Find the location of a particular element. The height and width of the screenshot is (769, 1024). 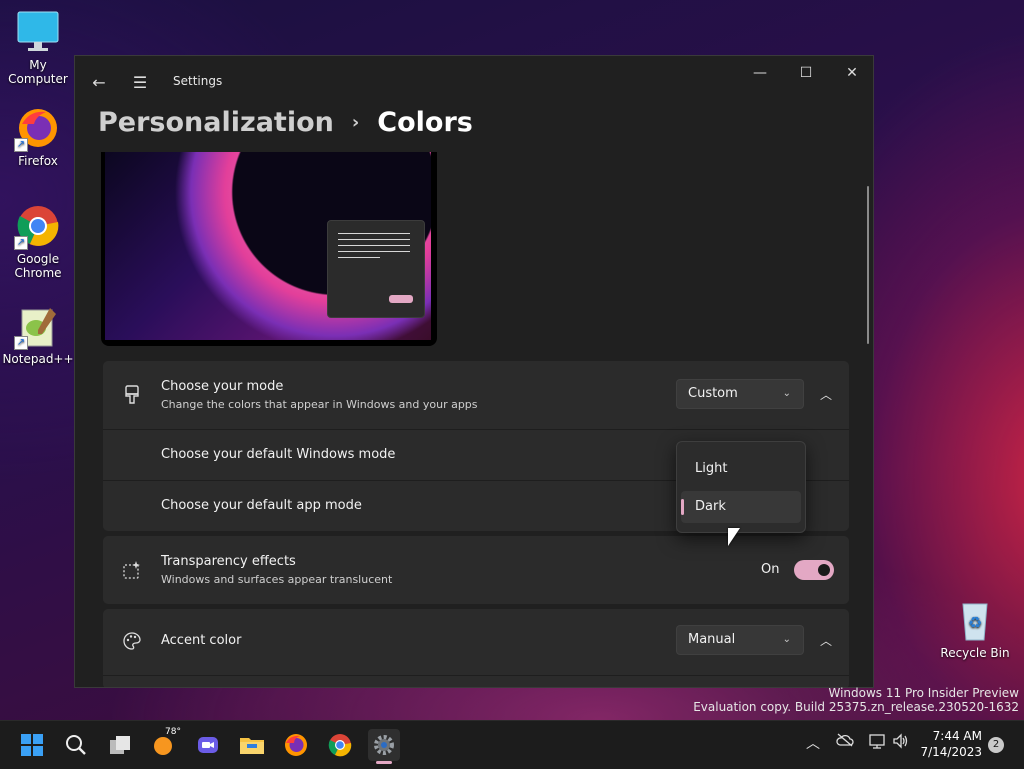

preview-accent-button is located at coordinates (401, 299).